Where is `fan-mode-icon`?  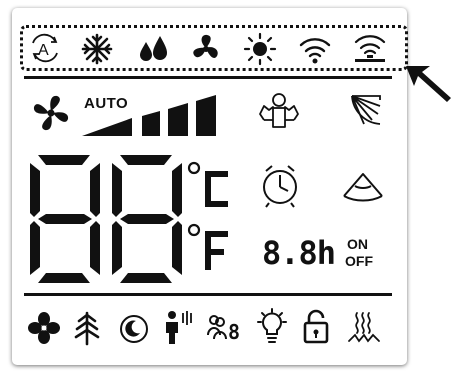 fan-mode-icon is located at coordinates (205, 46).